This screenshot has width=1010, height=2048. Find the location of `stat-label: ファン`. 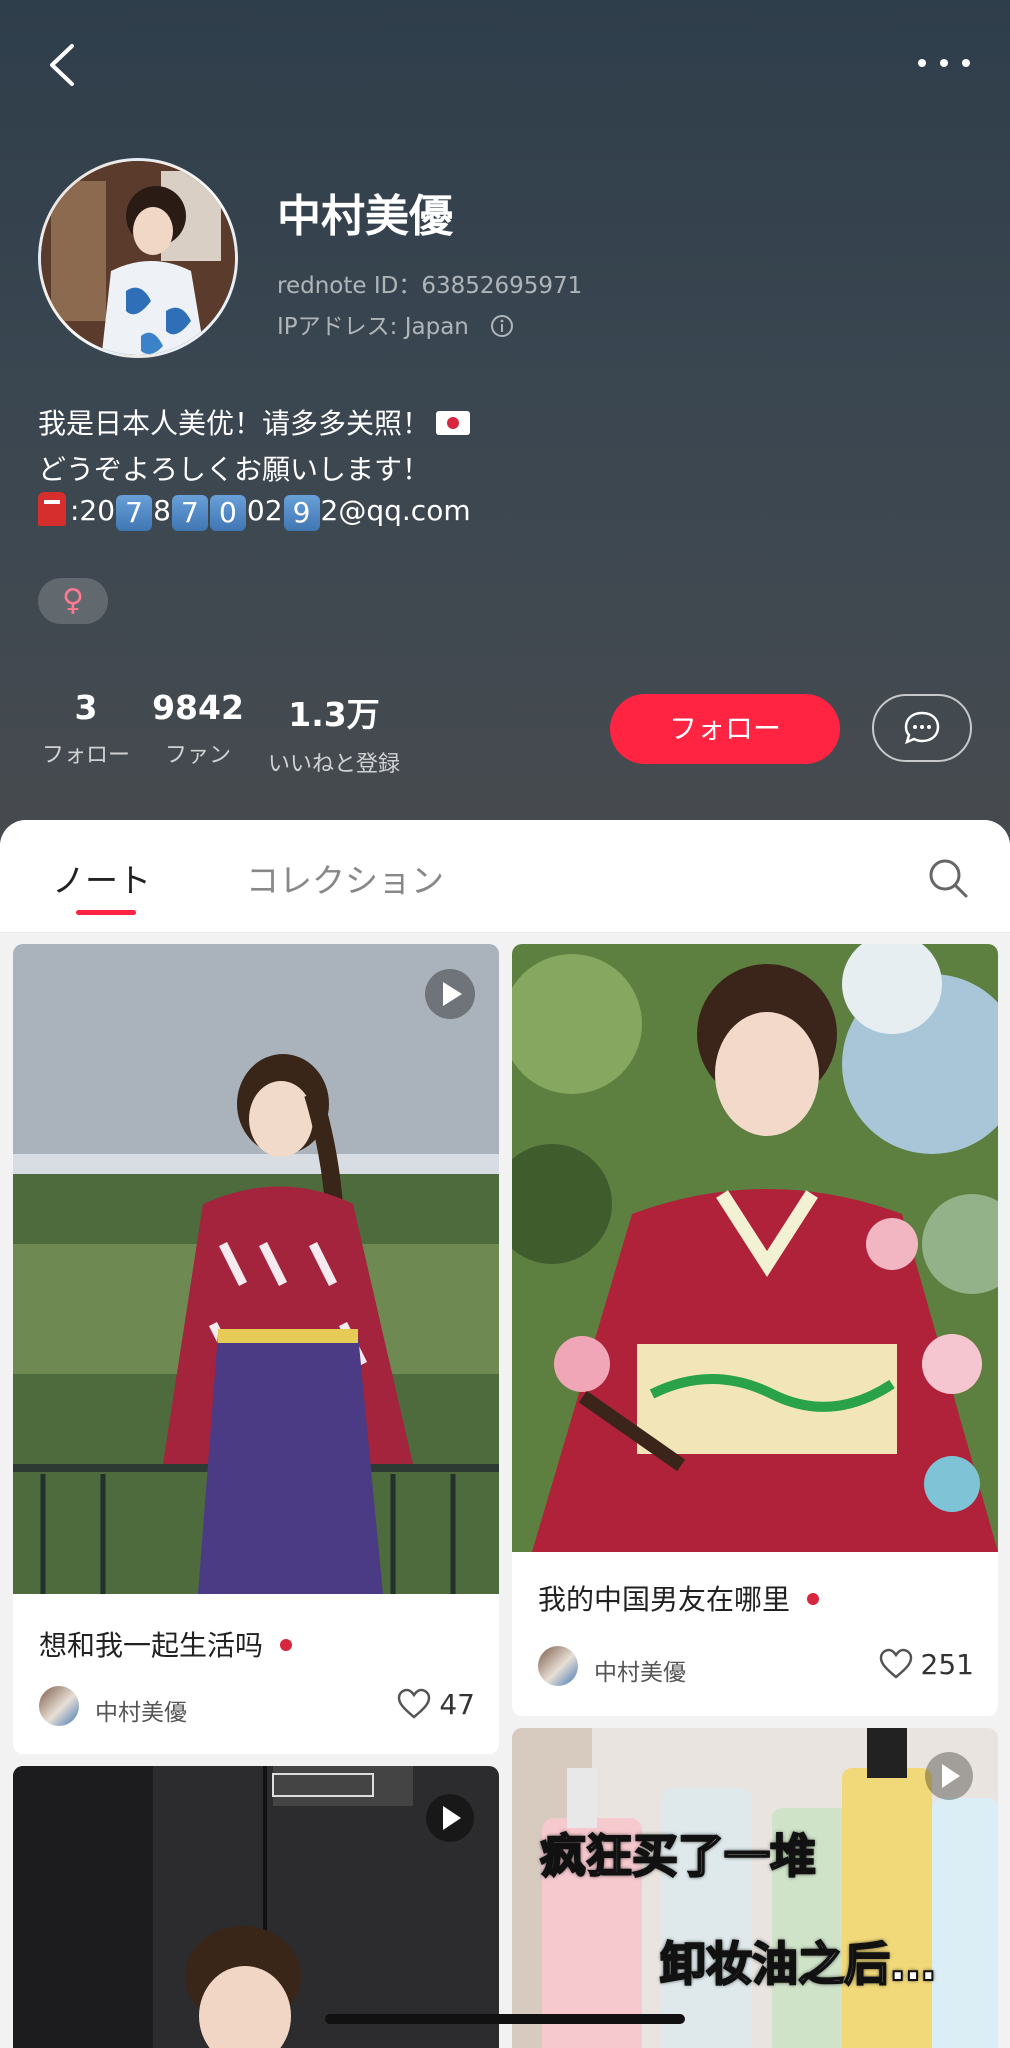

stat-label: ファン is located at coordinates (197, 755).